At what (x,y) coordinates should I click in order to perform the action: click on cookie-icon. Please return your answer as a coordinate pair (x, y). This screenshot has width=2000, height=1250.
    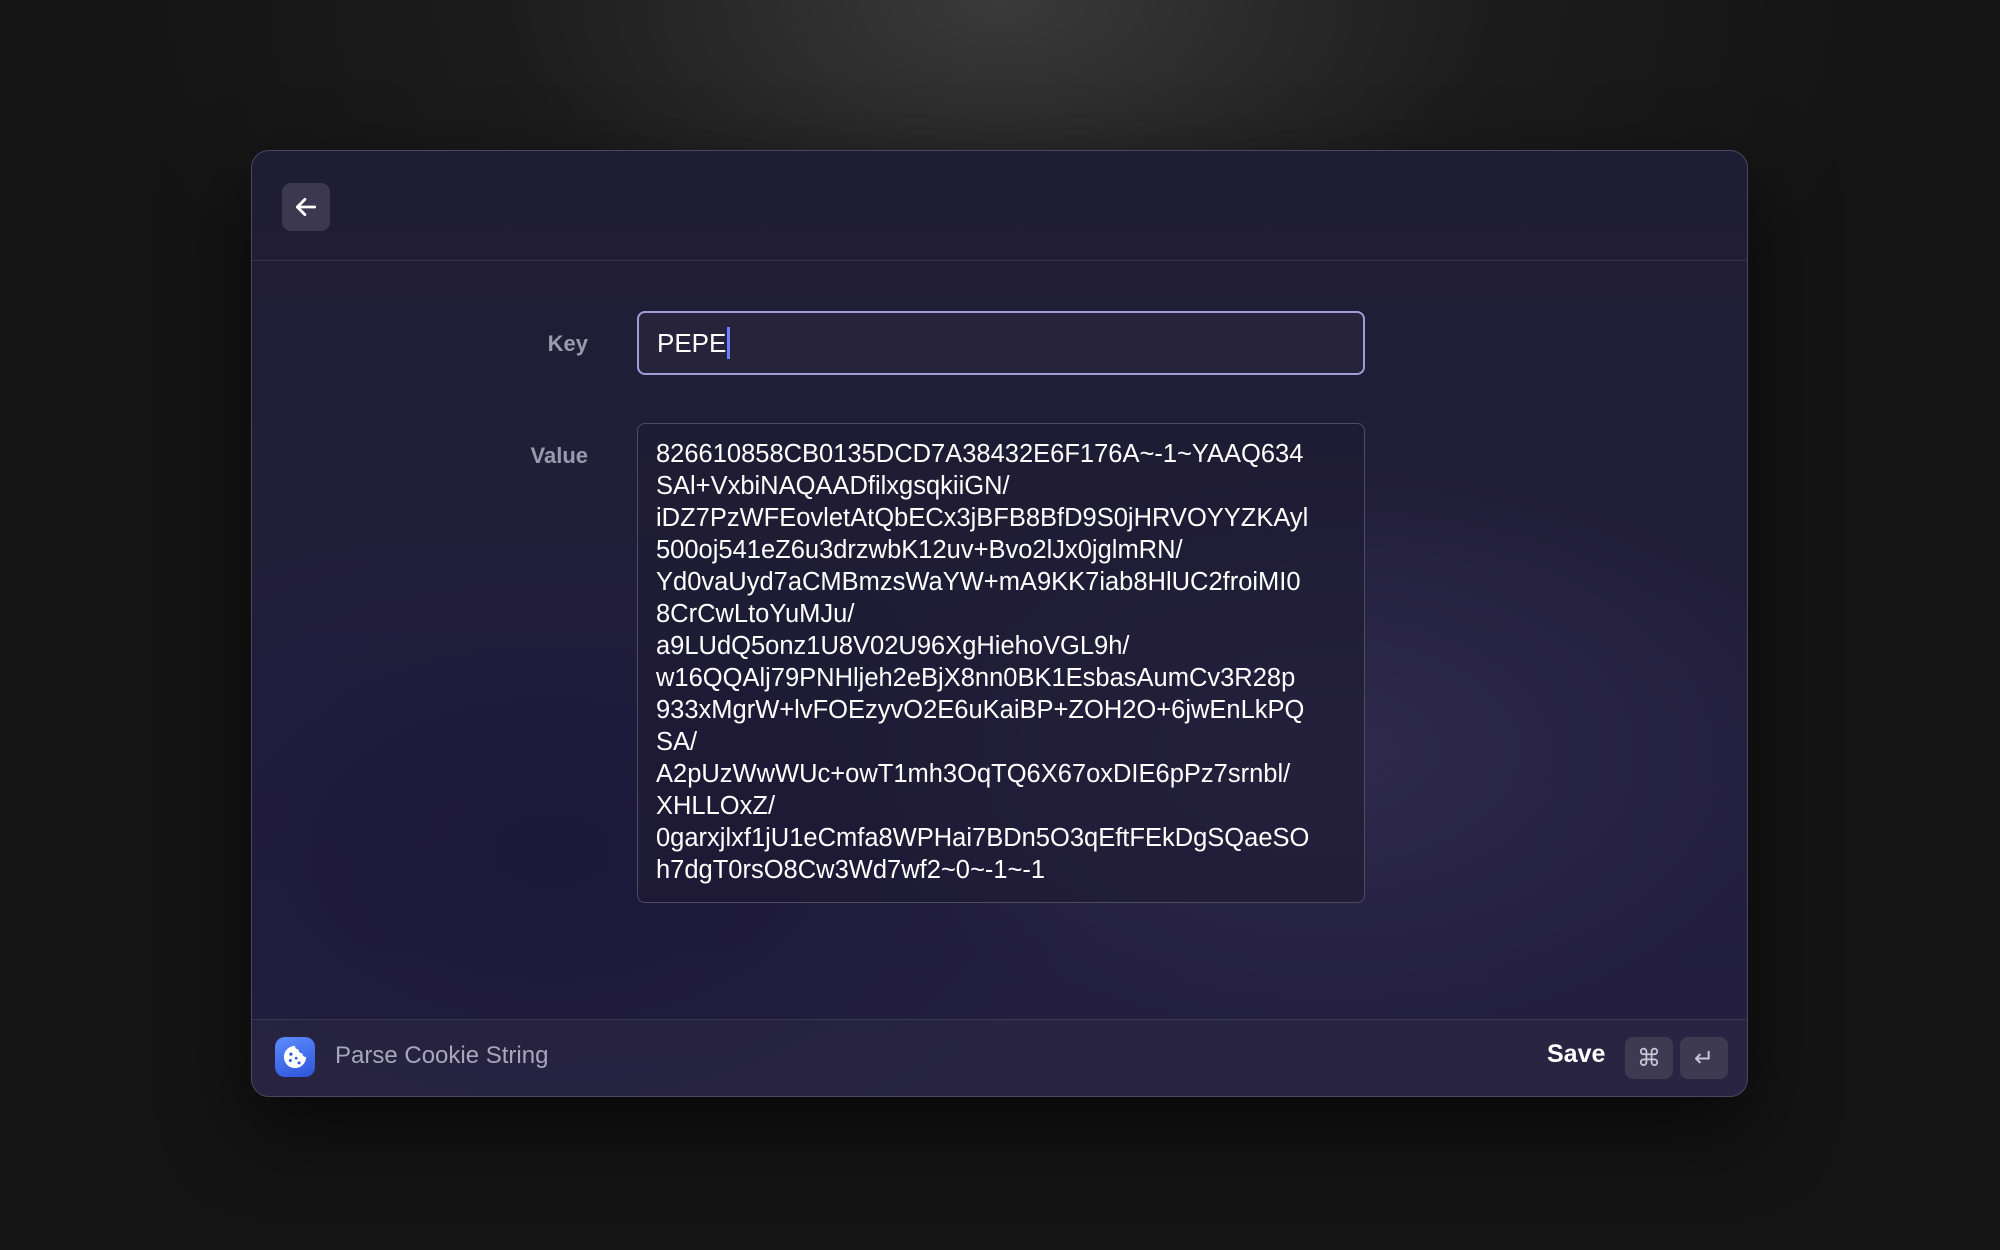
    Looking at the image, I should click on (295, 1057).